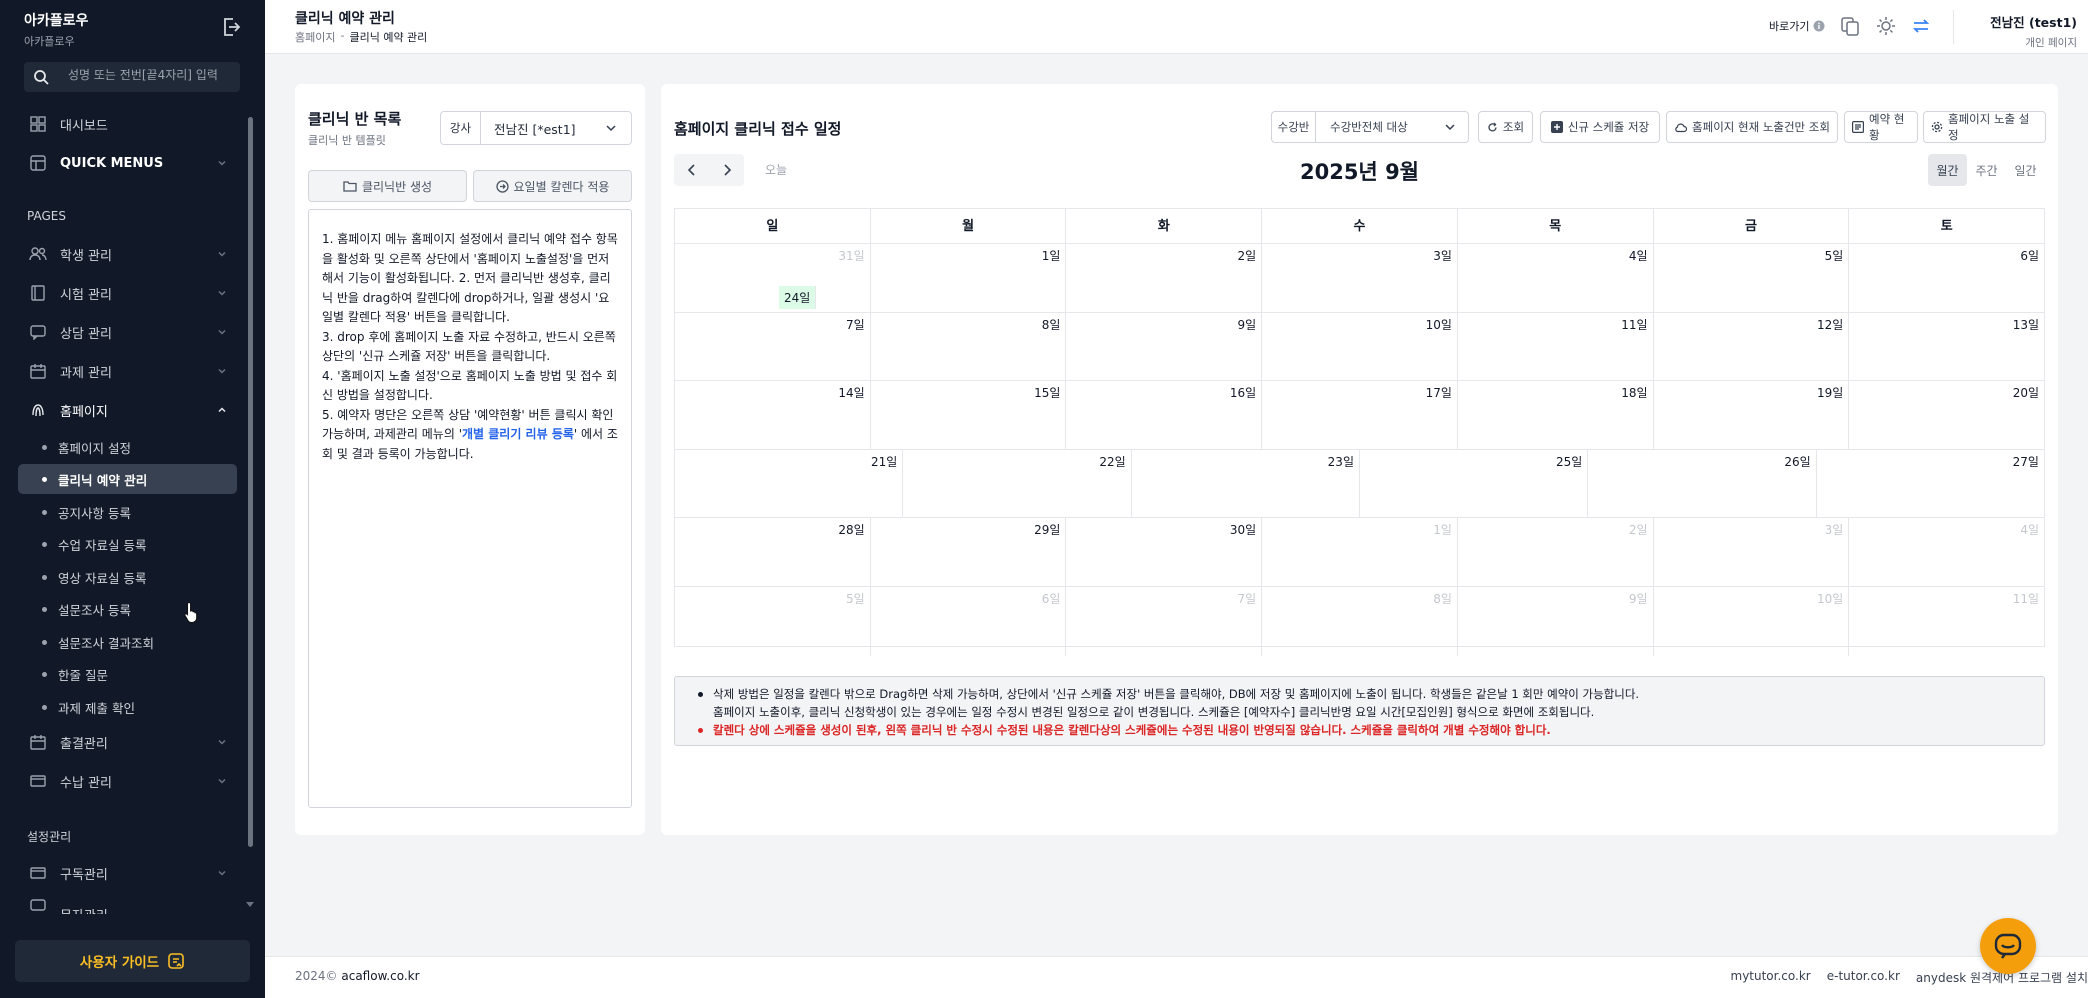 The image size is (2088, 998). I want to click on copy-icon, so click(1850, 26).